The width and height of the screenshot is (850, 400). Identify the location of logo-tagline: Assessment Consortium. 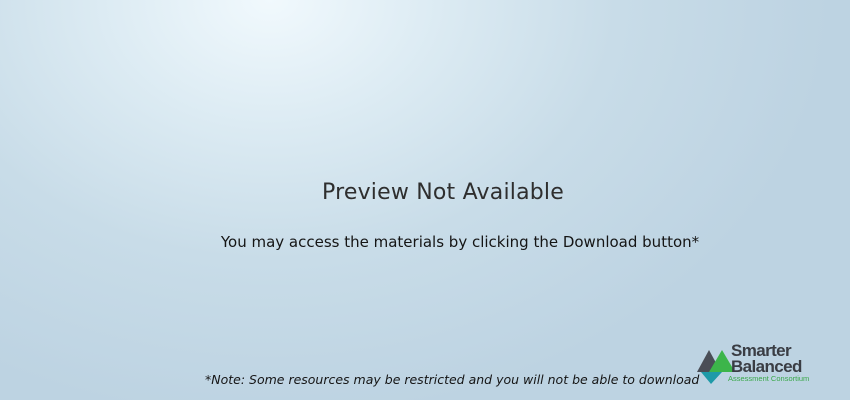
(769, 378).